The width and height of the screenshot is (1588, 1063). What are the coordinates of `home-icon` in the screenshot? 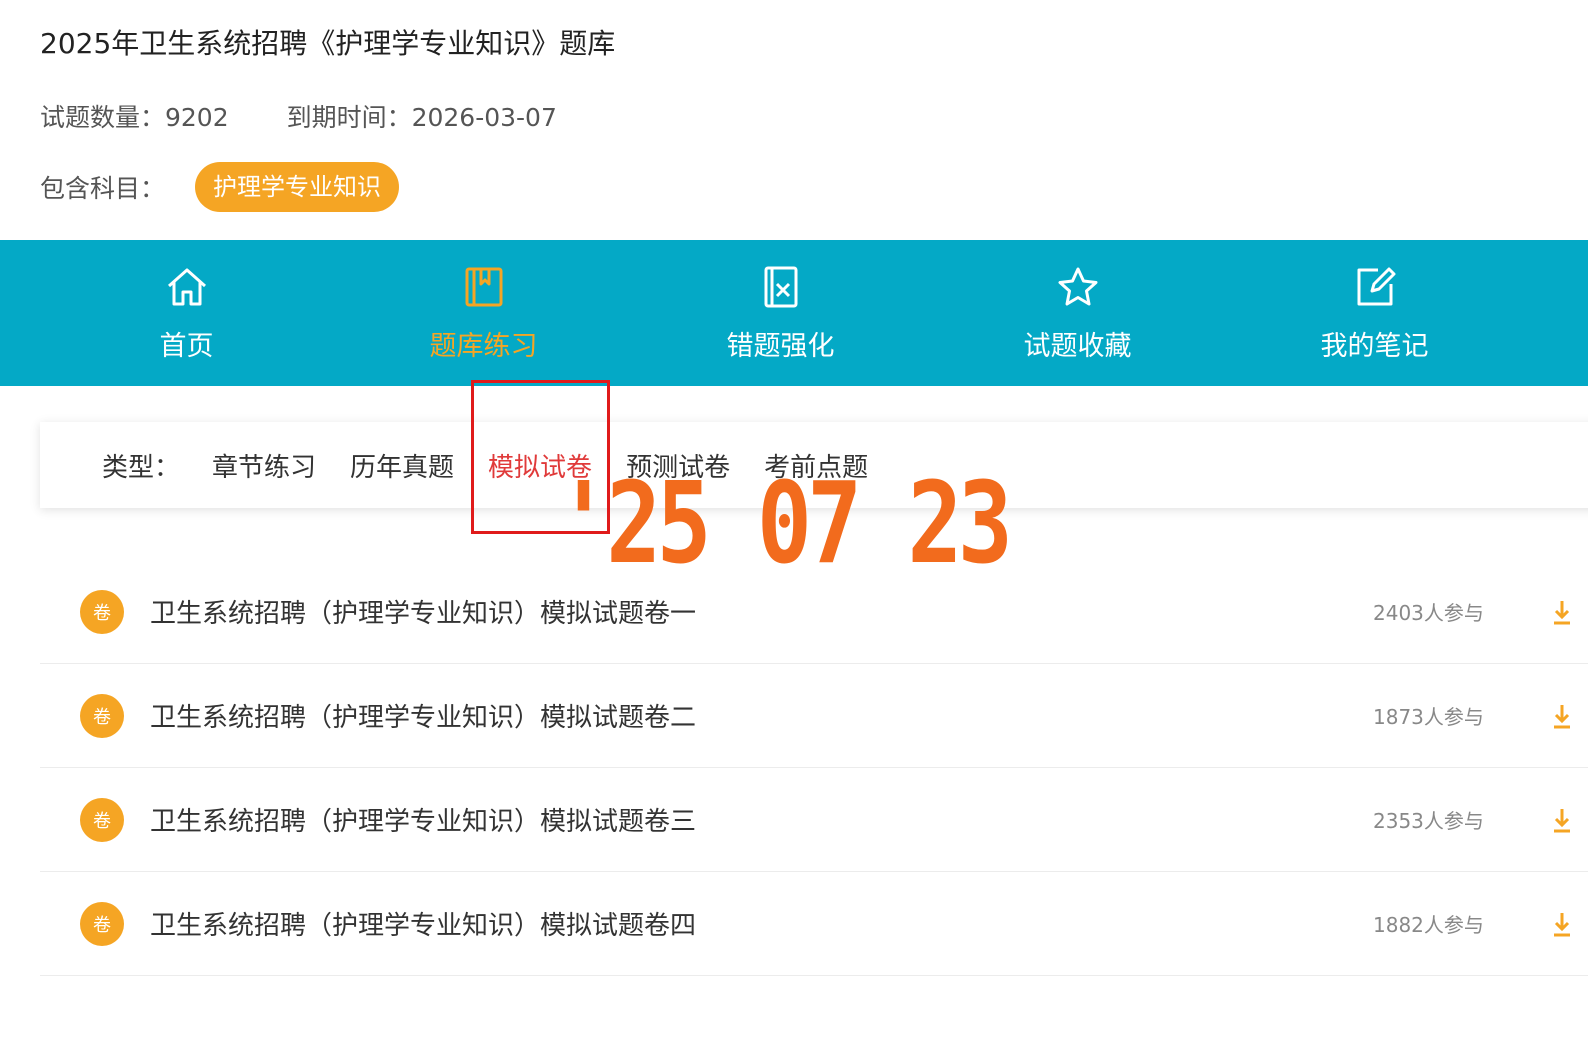 It's located at (186, 287).